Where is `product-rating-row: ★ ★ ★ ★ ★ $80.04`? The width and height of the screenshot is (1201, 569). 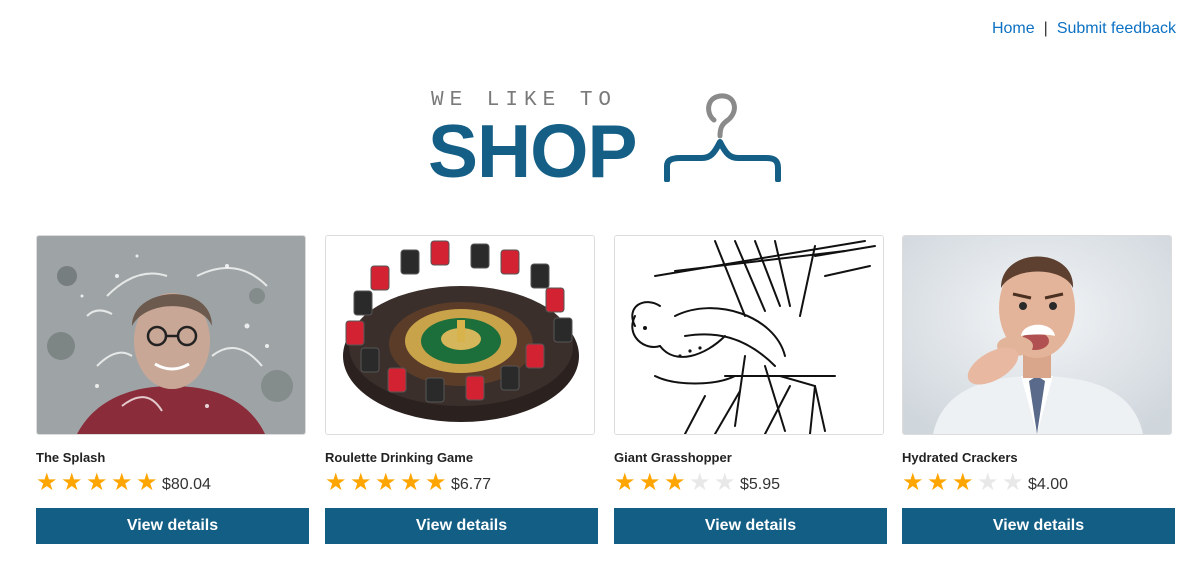
product-rating-row: ★ ★ ★ ★ ★ $80.04 is located at coordinates (123, 483).